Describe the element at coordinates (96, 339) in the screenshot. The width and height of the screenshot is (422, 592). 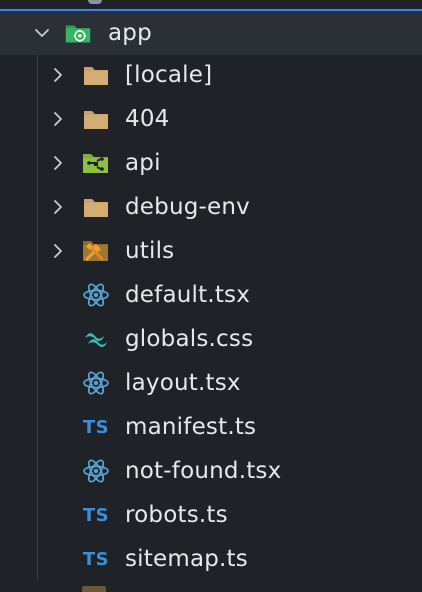
I see `tailwind-icon` at that location.